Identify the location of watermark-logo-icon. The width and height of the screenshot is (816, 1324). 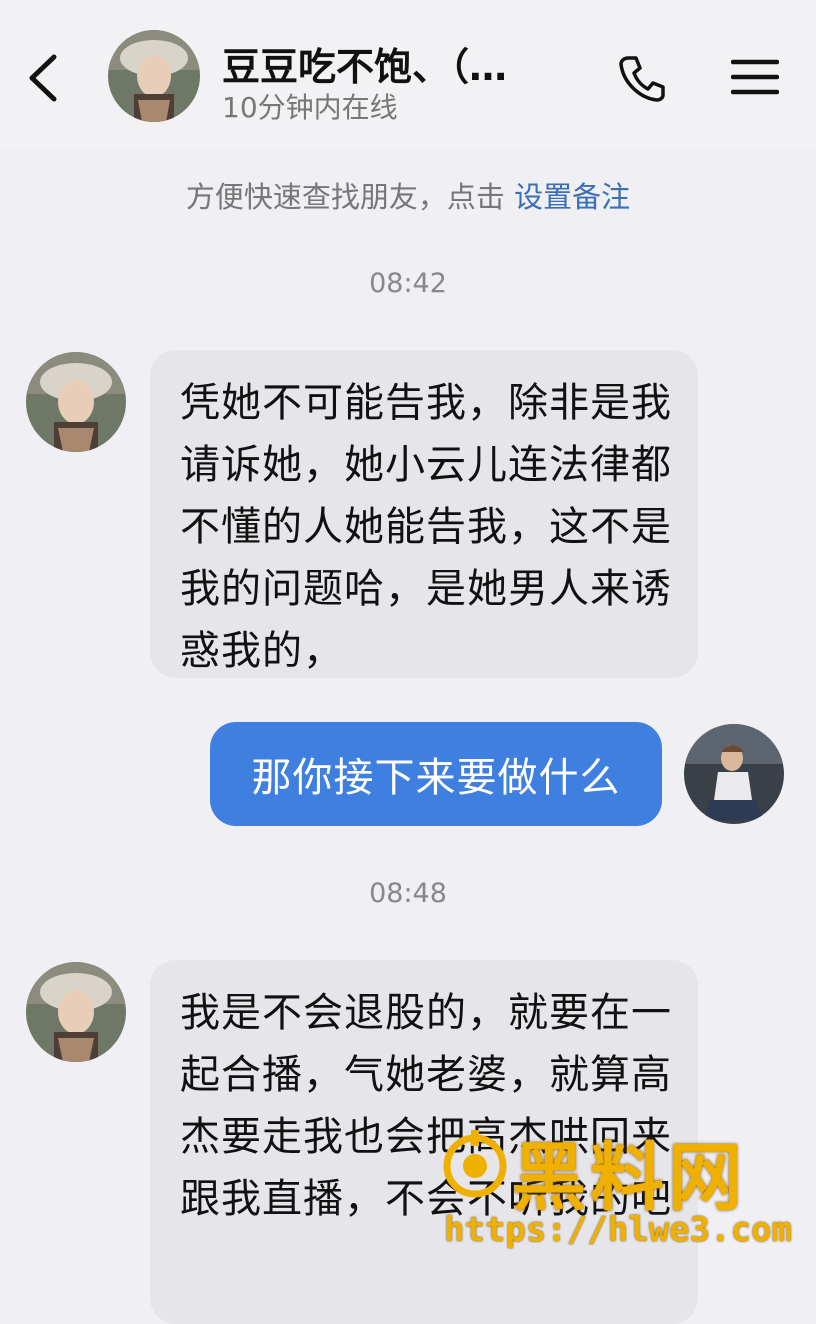
(475, 1164).